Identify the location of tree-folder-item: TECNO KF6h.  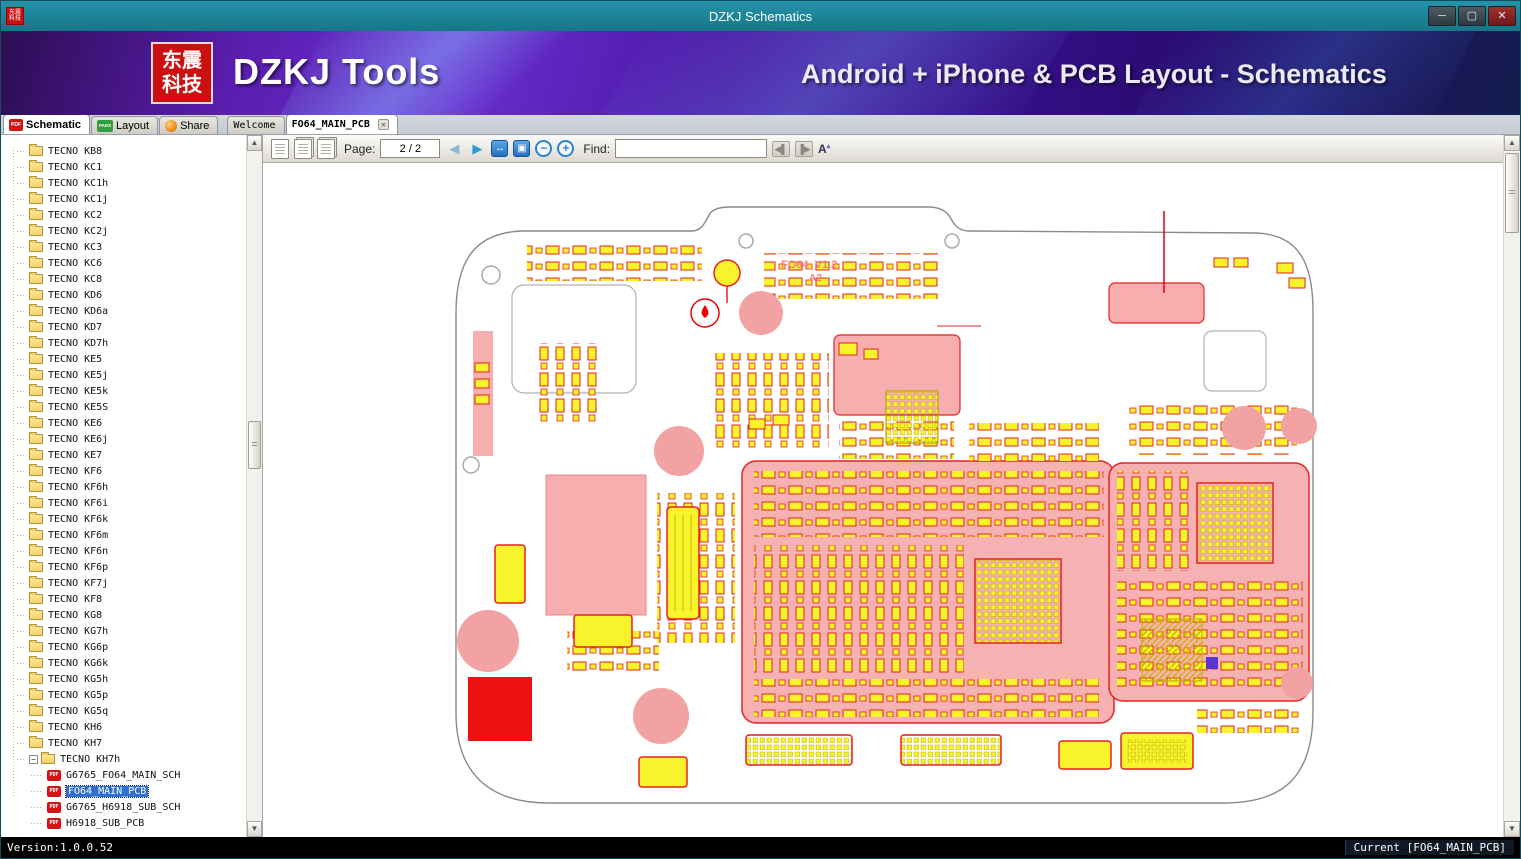
(125, 487).